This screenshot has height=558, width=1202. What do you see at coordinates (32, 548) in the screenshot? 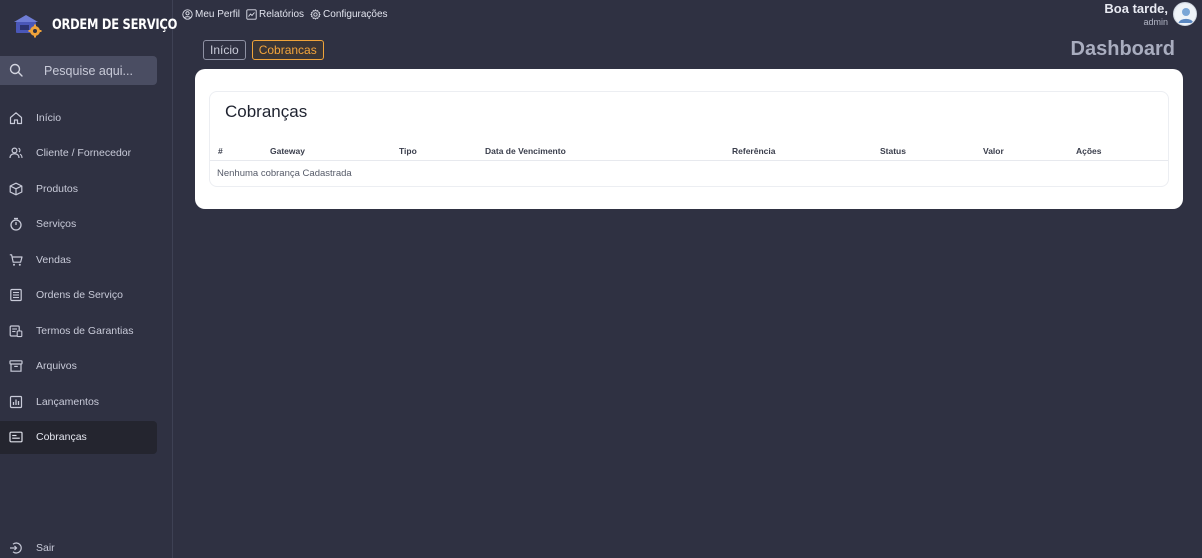
I see `logout-button: Sair` at bounding box center [32, 548].